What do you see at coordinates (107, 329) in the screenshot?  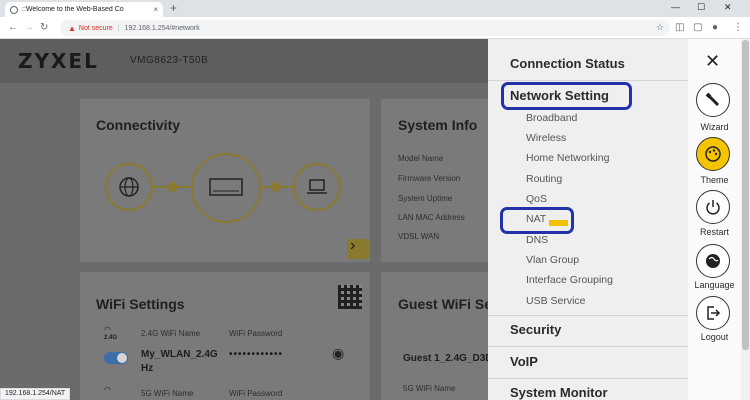 I see `wifi-signal-icon: ◠` at bounding box center [107, 329].